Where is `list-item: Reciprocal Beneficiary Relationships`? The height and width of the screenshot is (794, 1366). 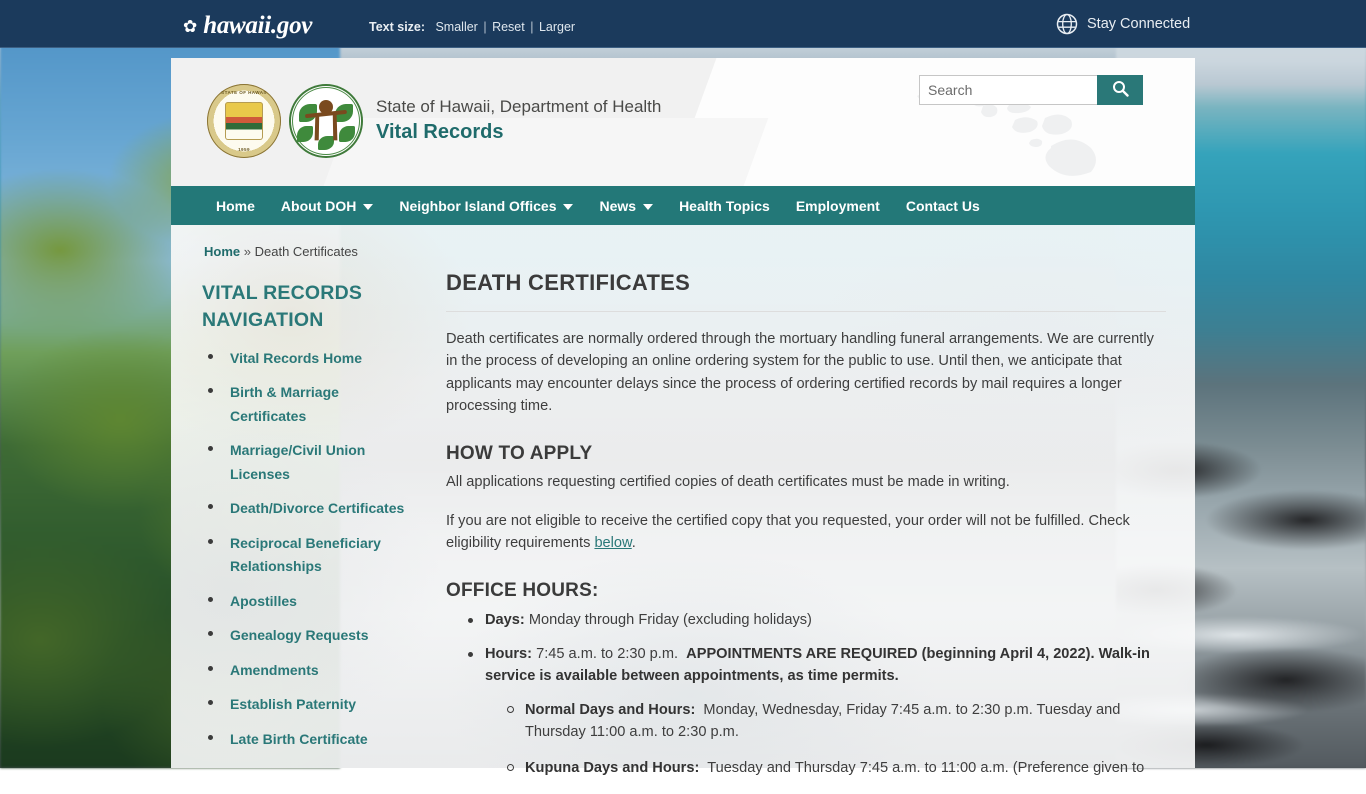 list-item: Reciprocal Beneficiary Relationships is located at coordinates (309, 555).